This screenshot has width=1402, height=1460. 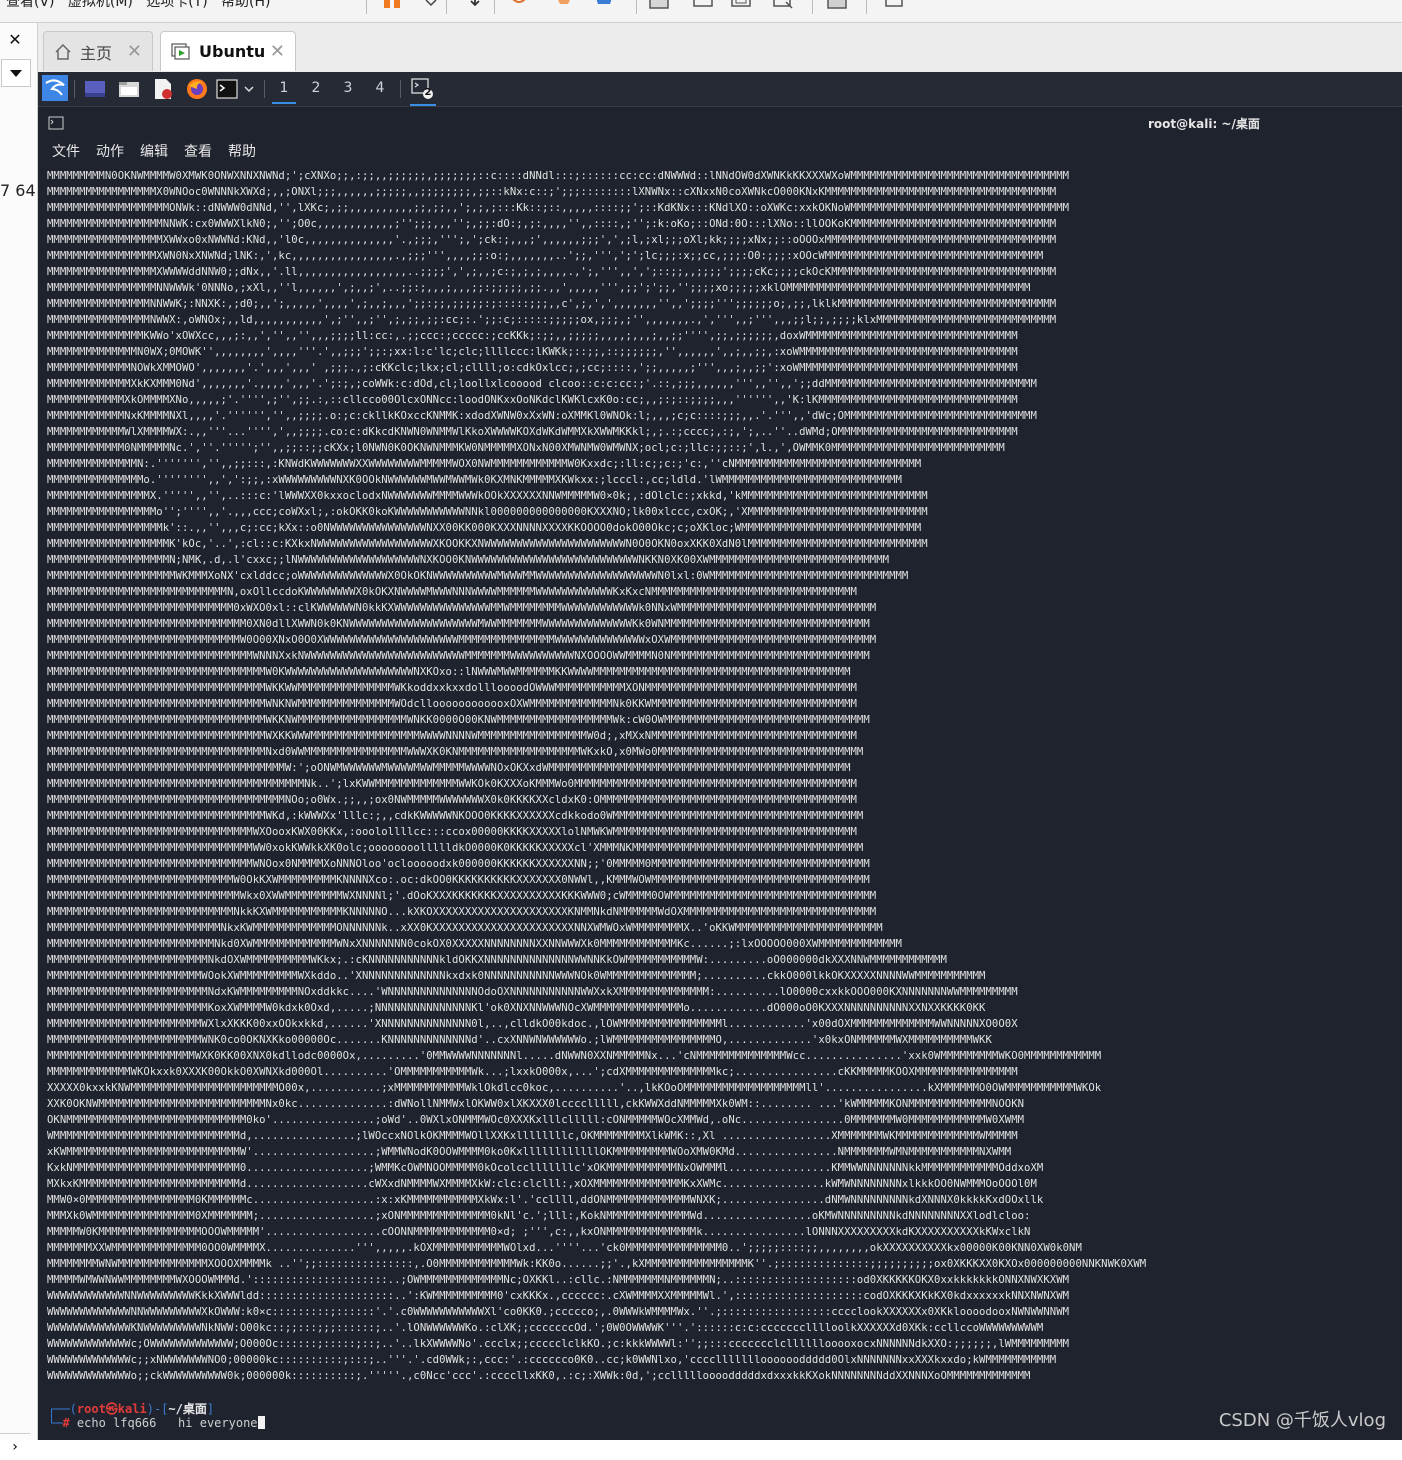 What do you see at coordinates (475, 6) in the screenshot?
I see `download-arrow-icon` at bounding box center [475, 6].